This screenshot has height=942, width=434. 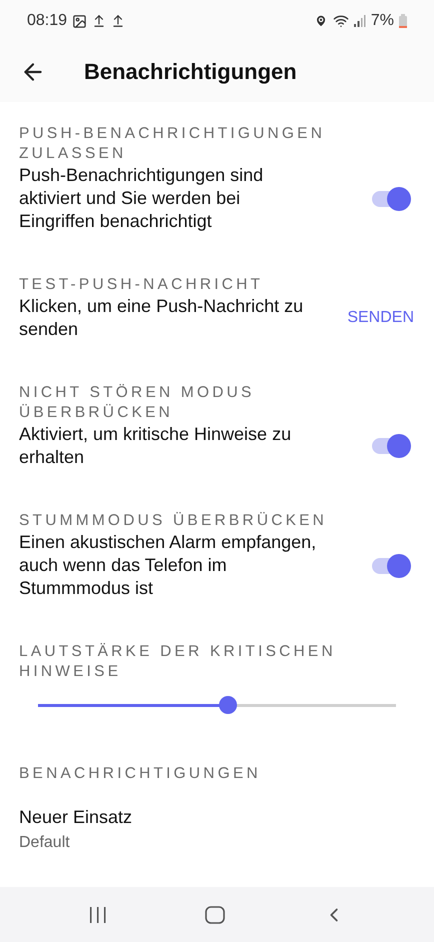 I want to click on signal-icon, so click(x=360, y=21).